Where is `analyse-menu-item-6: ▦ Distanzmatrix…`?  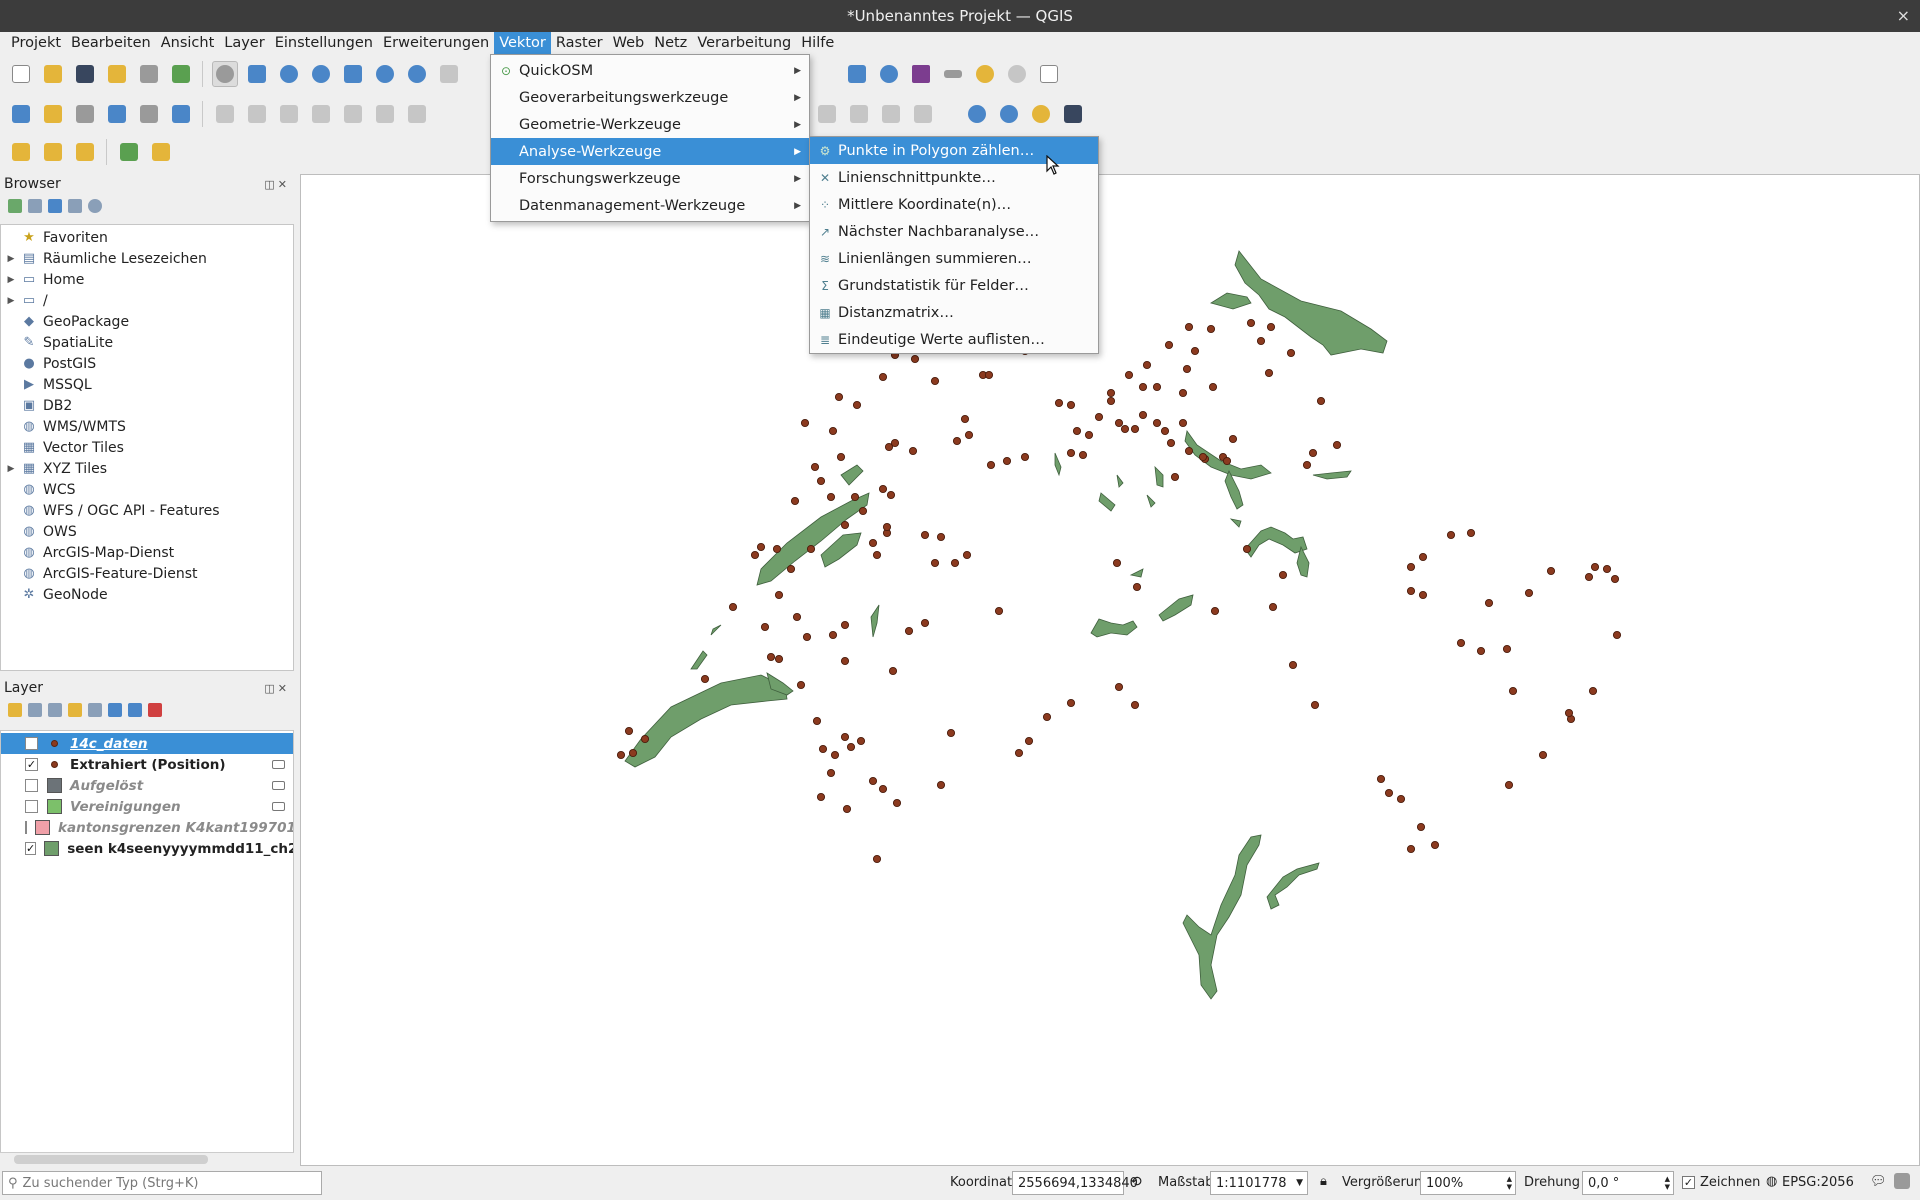
analyse-menu-item-6: ▦ Distanzmatrix… is located at coordinates (954, 312).